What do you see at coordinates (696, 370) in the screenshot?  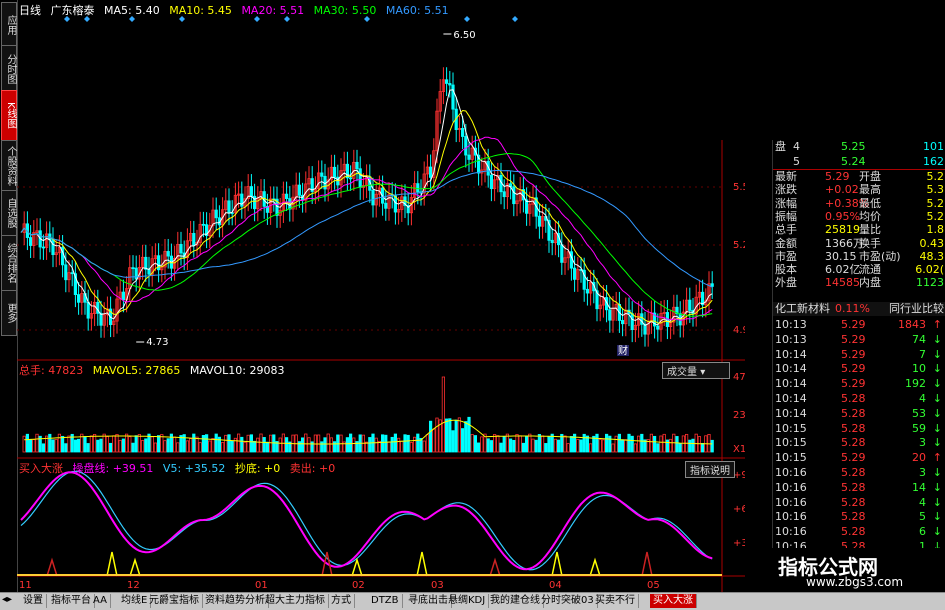 I see `indicator-selector: 成交量 ▾` at bounding box center [696, 370].